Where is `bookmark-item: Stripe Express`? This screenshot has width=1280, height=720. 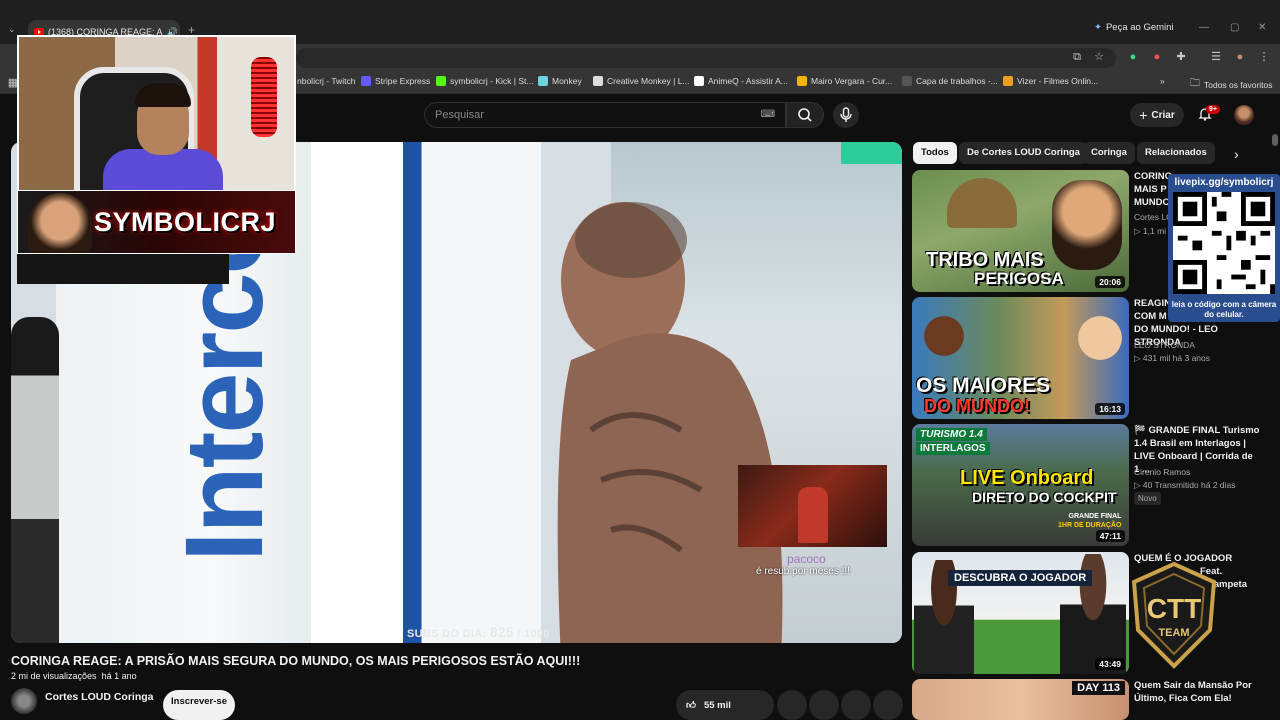
bookmark-item: Stripe Express is located at coordinates (395, 81).